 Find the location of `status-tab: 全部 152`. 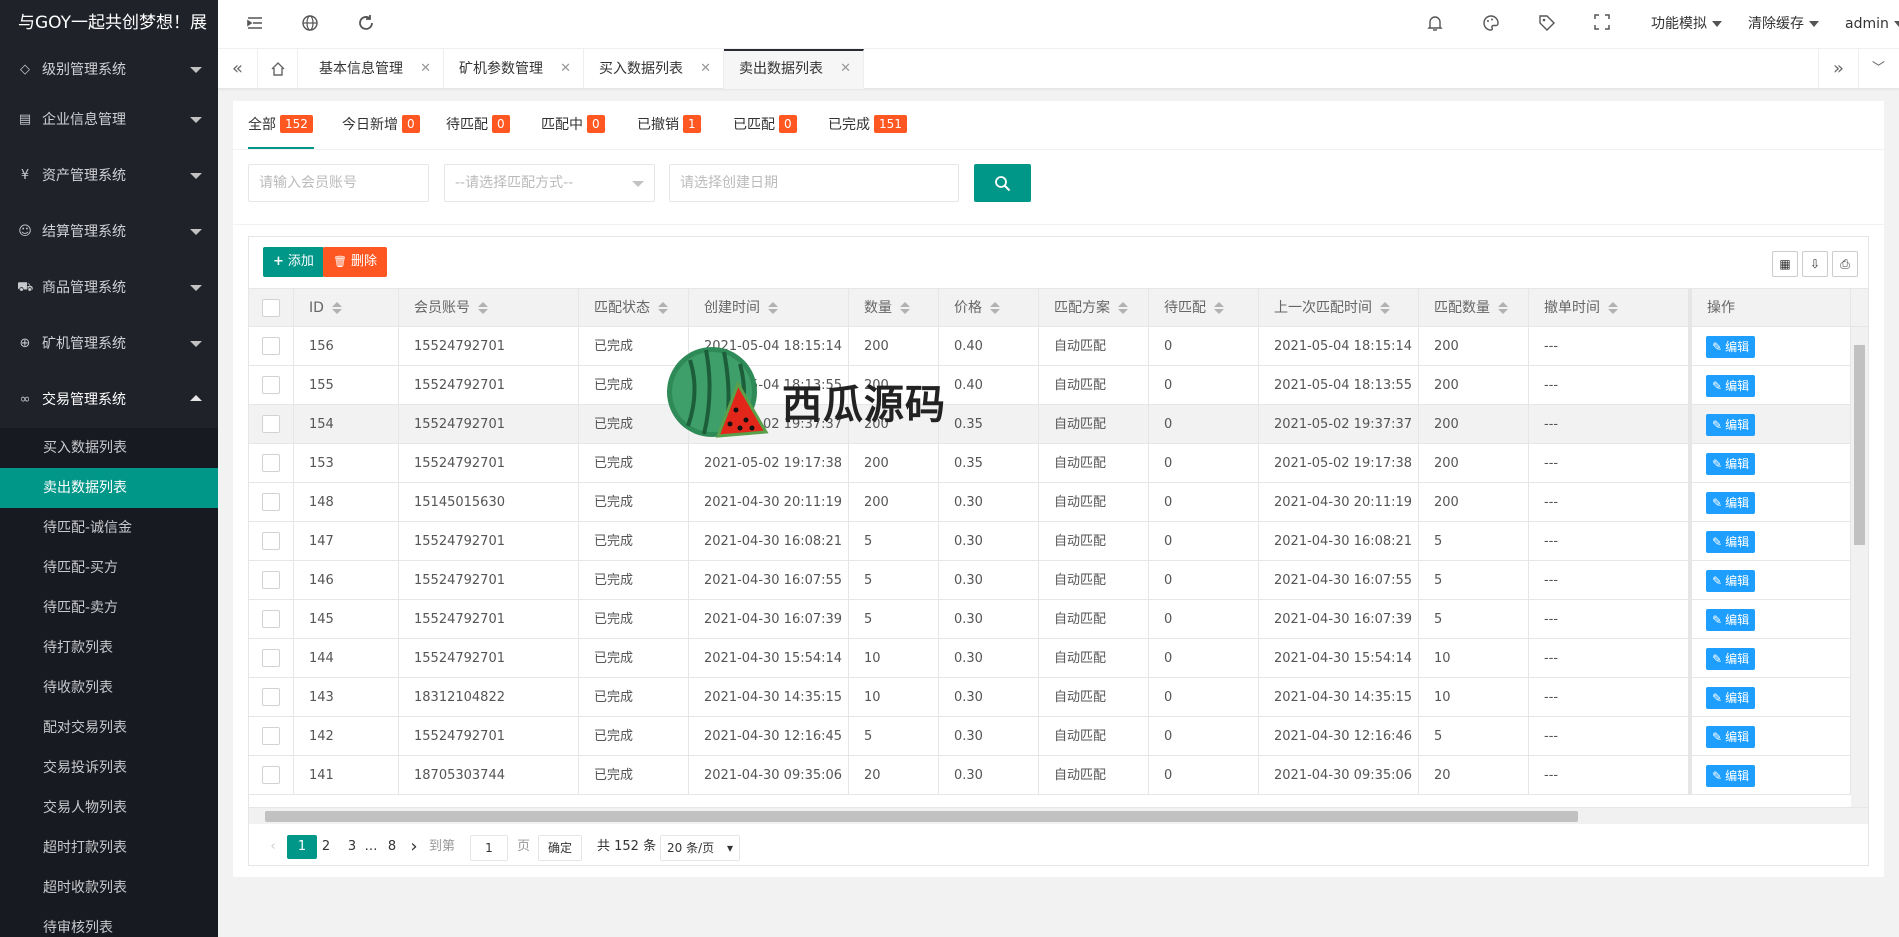

status-tab: 全部 152 is located at coordinates (281, 131).